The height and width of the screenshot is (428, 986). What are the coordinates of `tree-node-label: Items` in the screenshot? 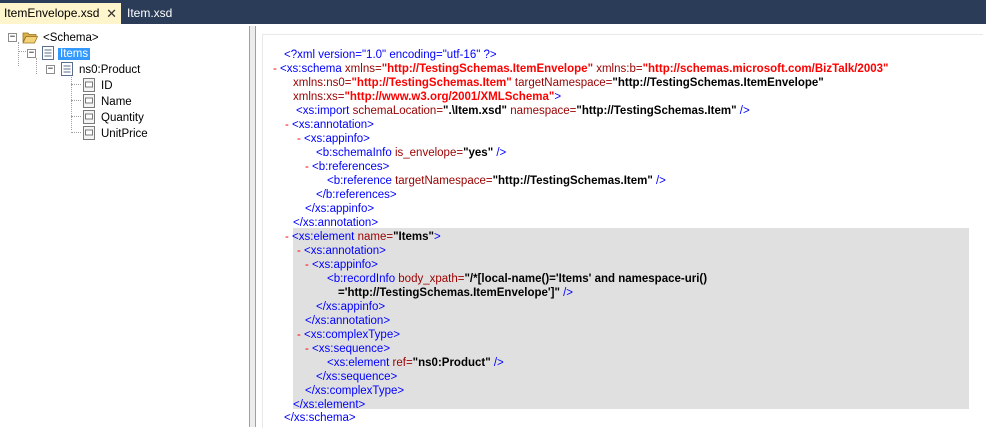 It's located at (74, 54).